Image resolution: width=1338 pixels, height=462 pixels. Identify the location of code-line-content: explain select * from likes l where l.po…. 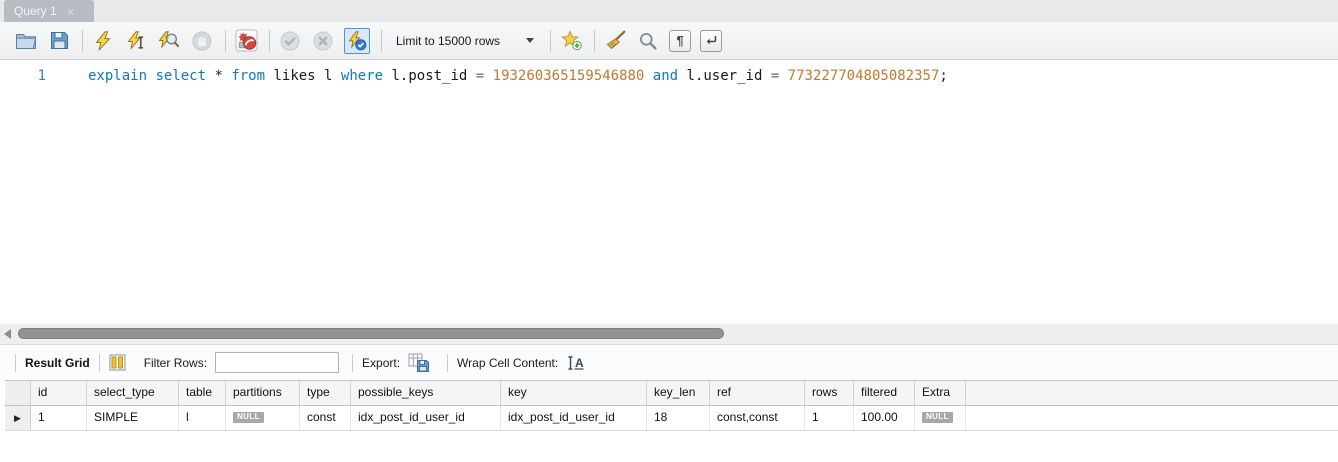
(518, 76).